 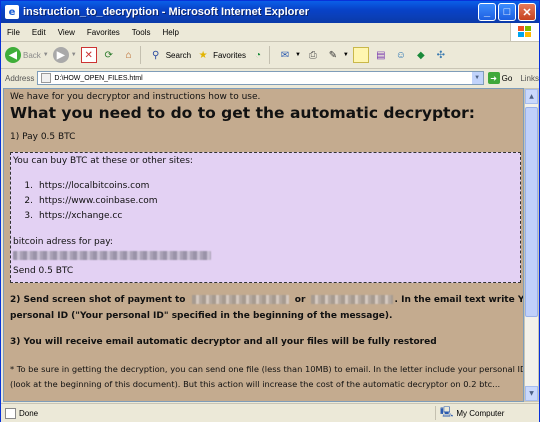 I want to click on go-arrow-icon: ➜, so click(x=493, y=78).